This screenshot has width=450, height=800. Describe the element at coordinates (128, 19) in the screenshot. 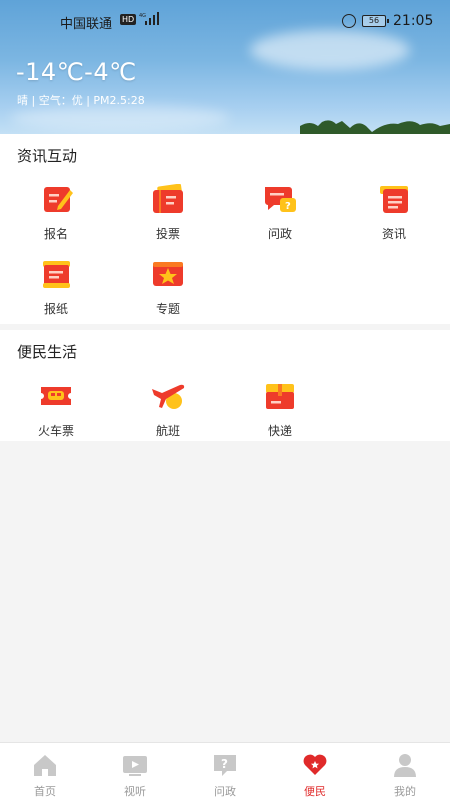

I see `hd-badge: HD` at that location.